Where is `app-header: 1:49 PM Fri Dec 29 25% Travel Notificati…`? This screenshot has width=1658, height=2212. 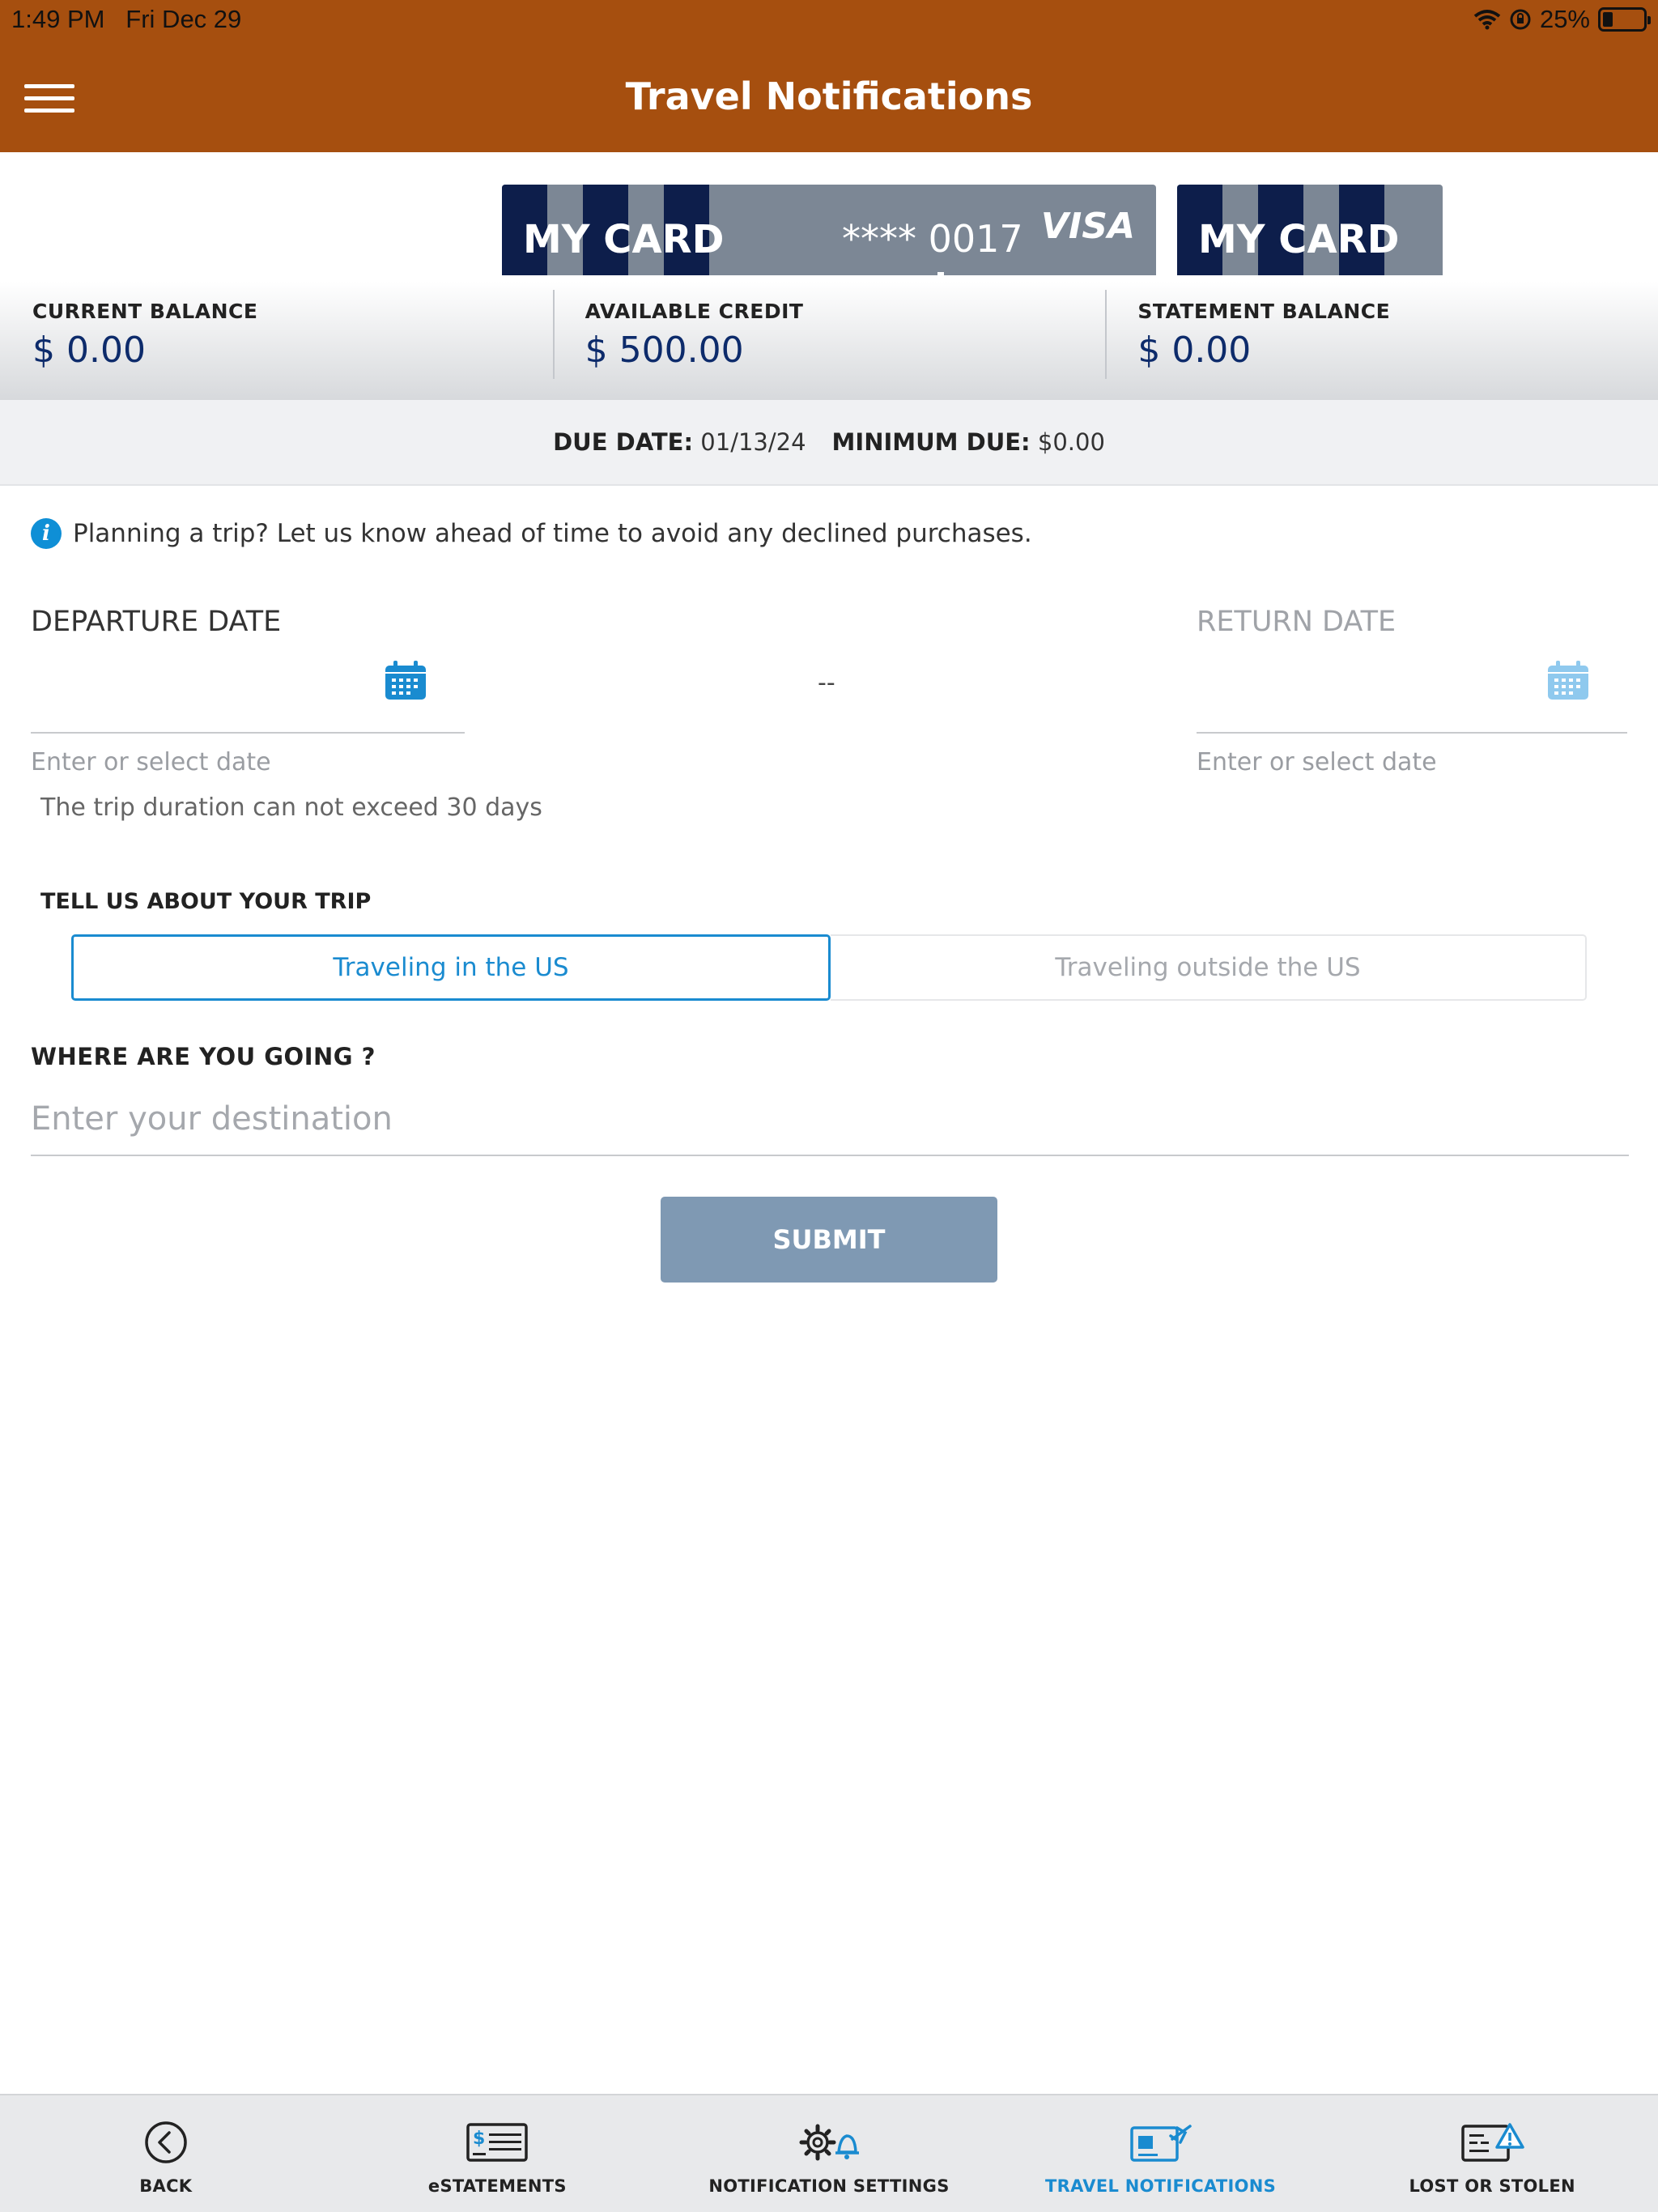 app-header: 1:49 PM Fri Dec 29 25% Travel Notificati… is located at coordinates (829, 76).